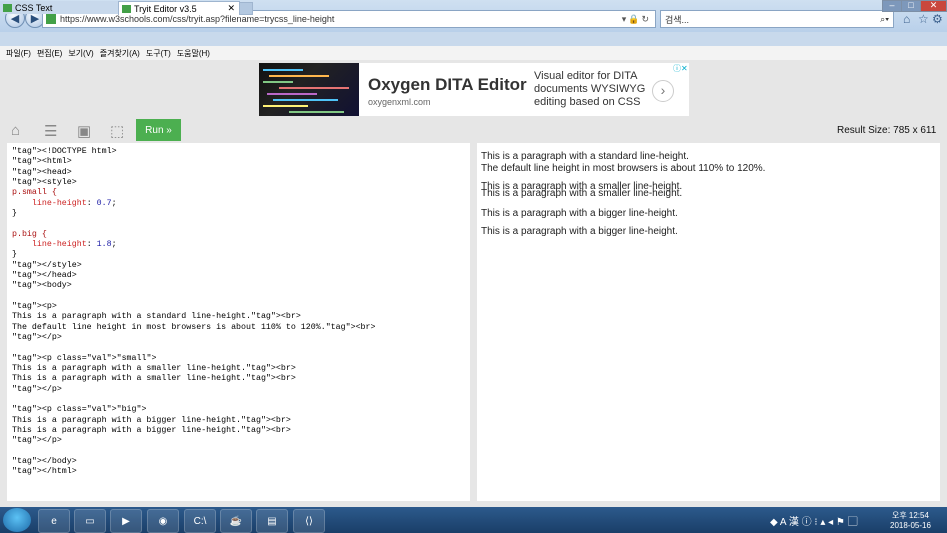 The image size is (947, 533). What do you see at coordinates (246, 8) in the screenshot?
I see `new-tab-button` at bounding box center [246, 8].